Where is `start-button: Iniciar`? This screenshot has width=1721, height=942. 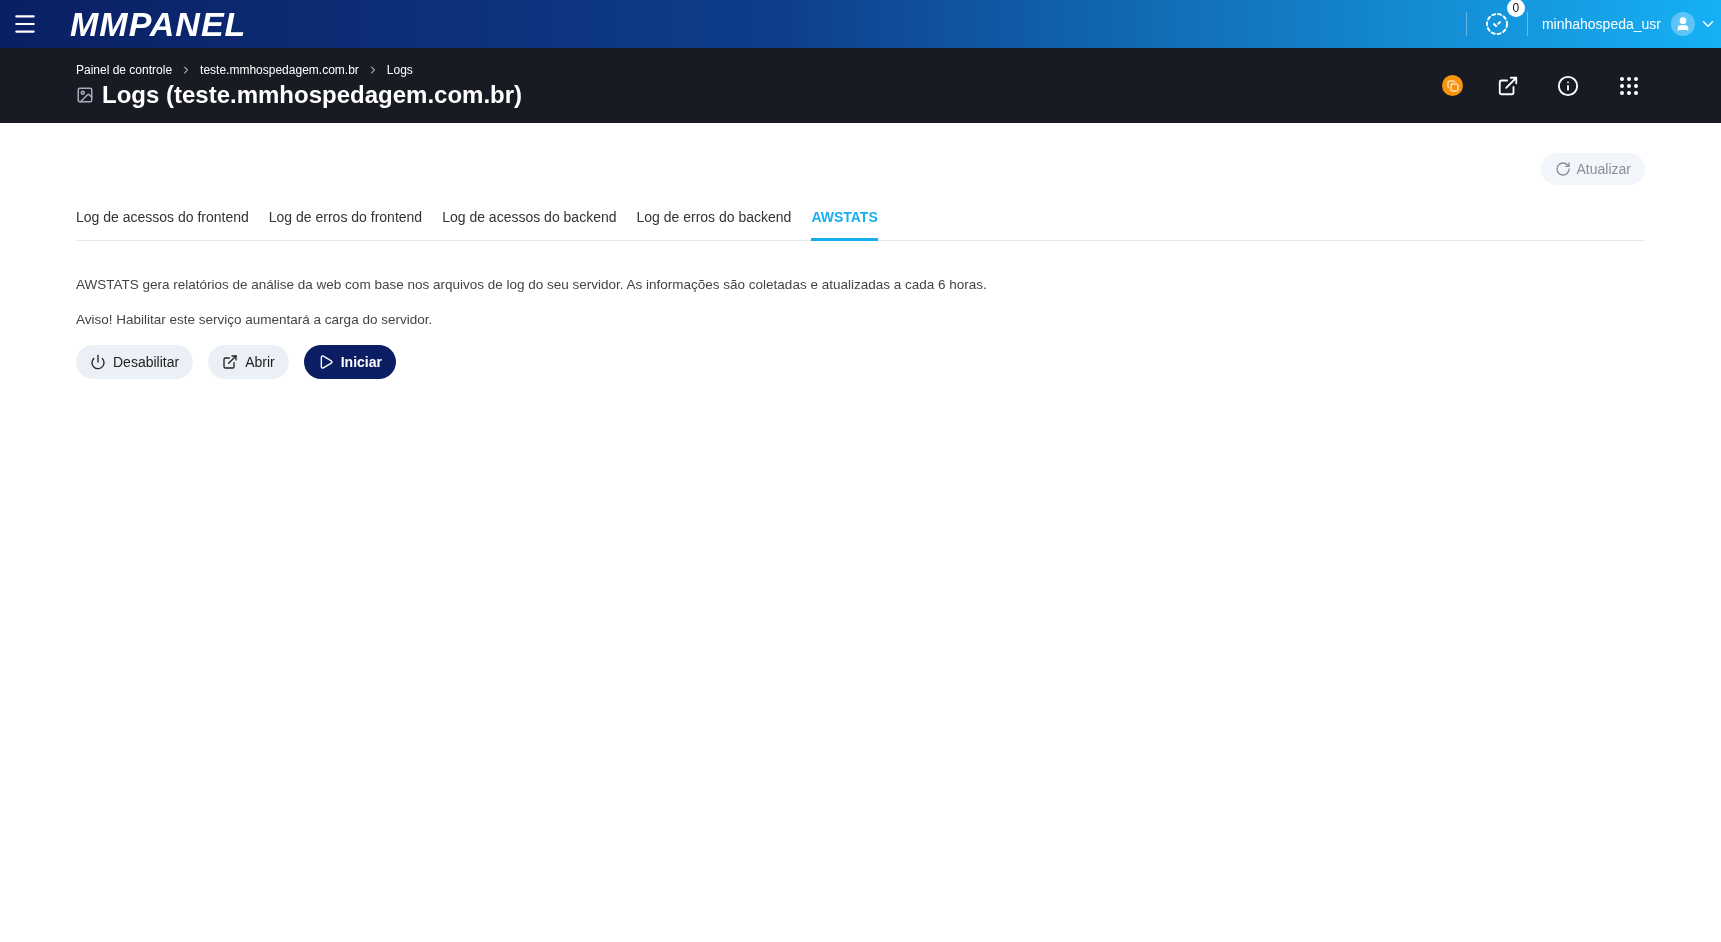
start-button: Iniciar is located at coordinates (349, 362).